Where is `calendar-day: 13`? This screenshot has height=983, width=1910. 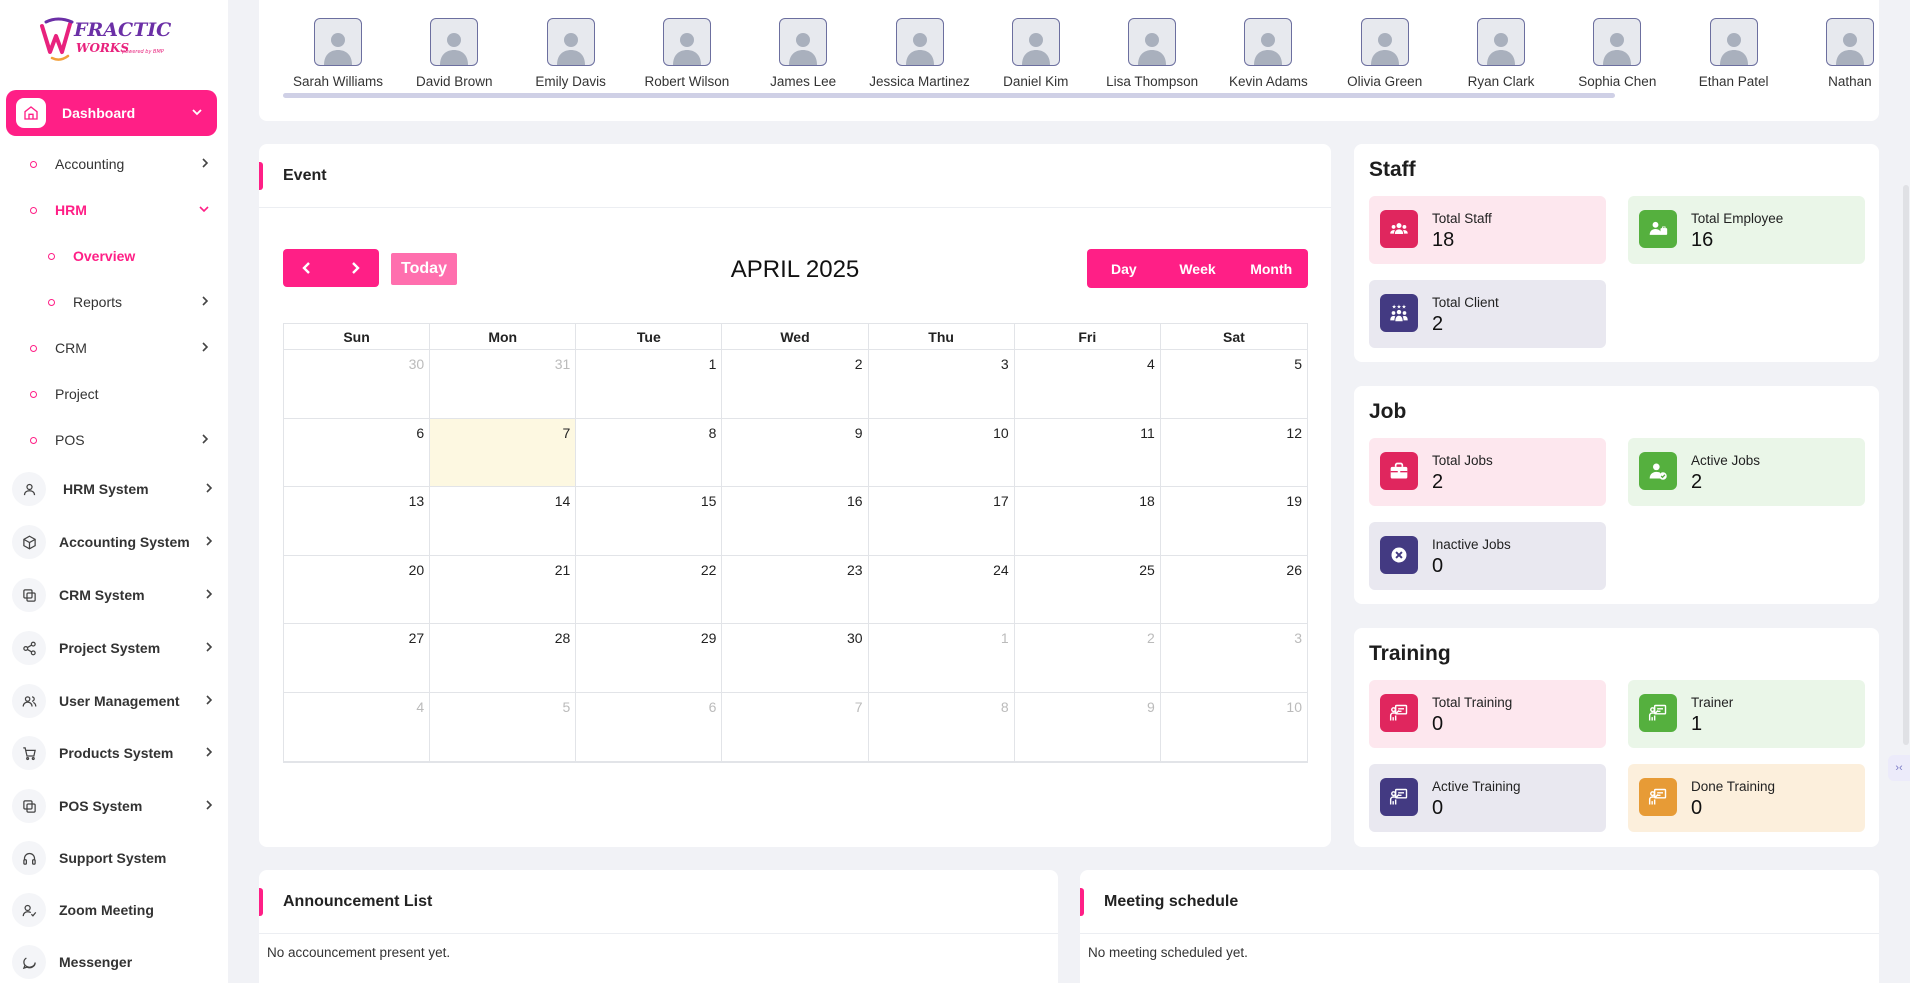 calendar-day: 13 is located at coordinates (357, 521).